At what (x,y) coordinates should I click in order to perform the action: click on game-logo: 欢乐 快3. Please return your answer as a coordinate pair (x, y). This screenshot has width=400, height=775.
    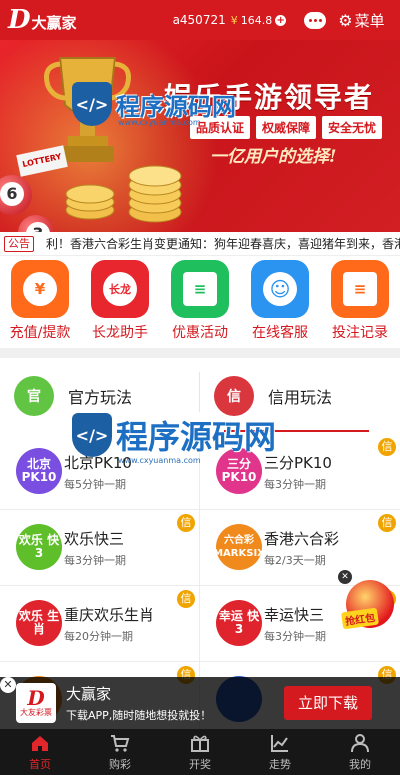
    Looking at the image, I should click on (39, 547).